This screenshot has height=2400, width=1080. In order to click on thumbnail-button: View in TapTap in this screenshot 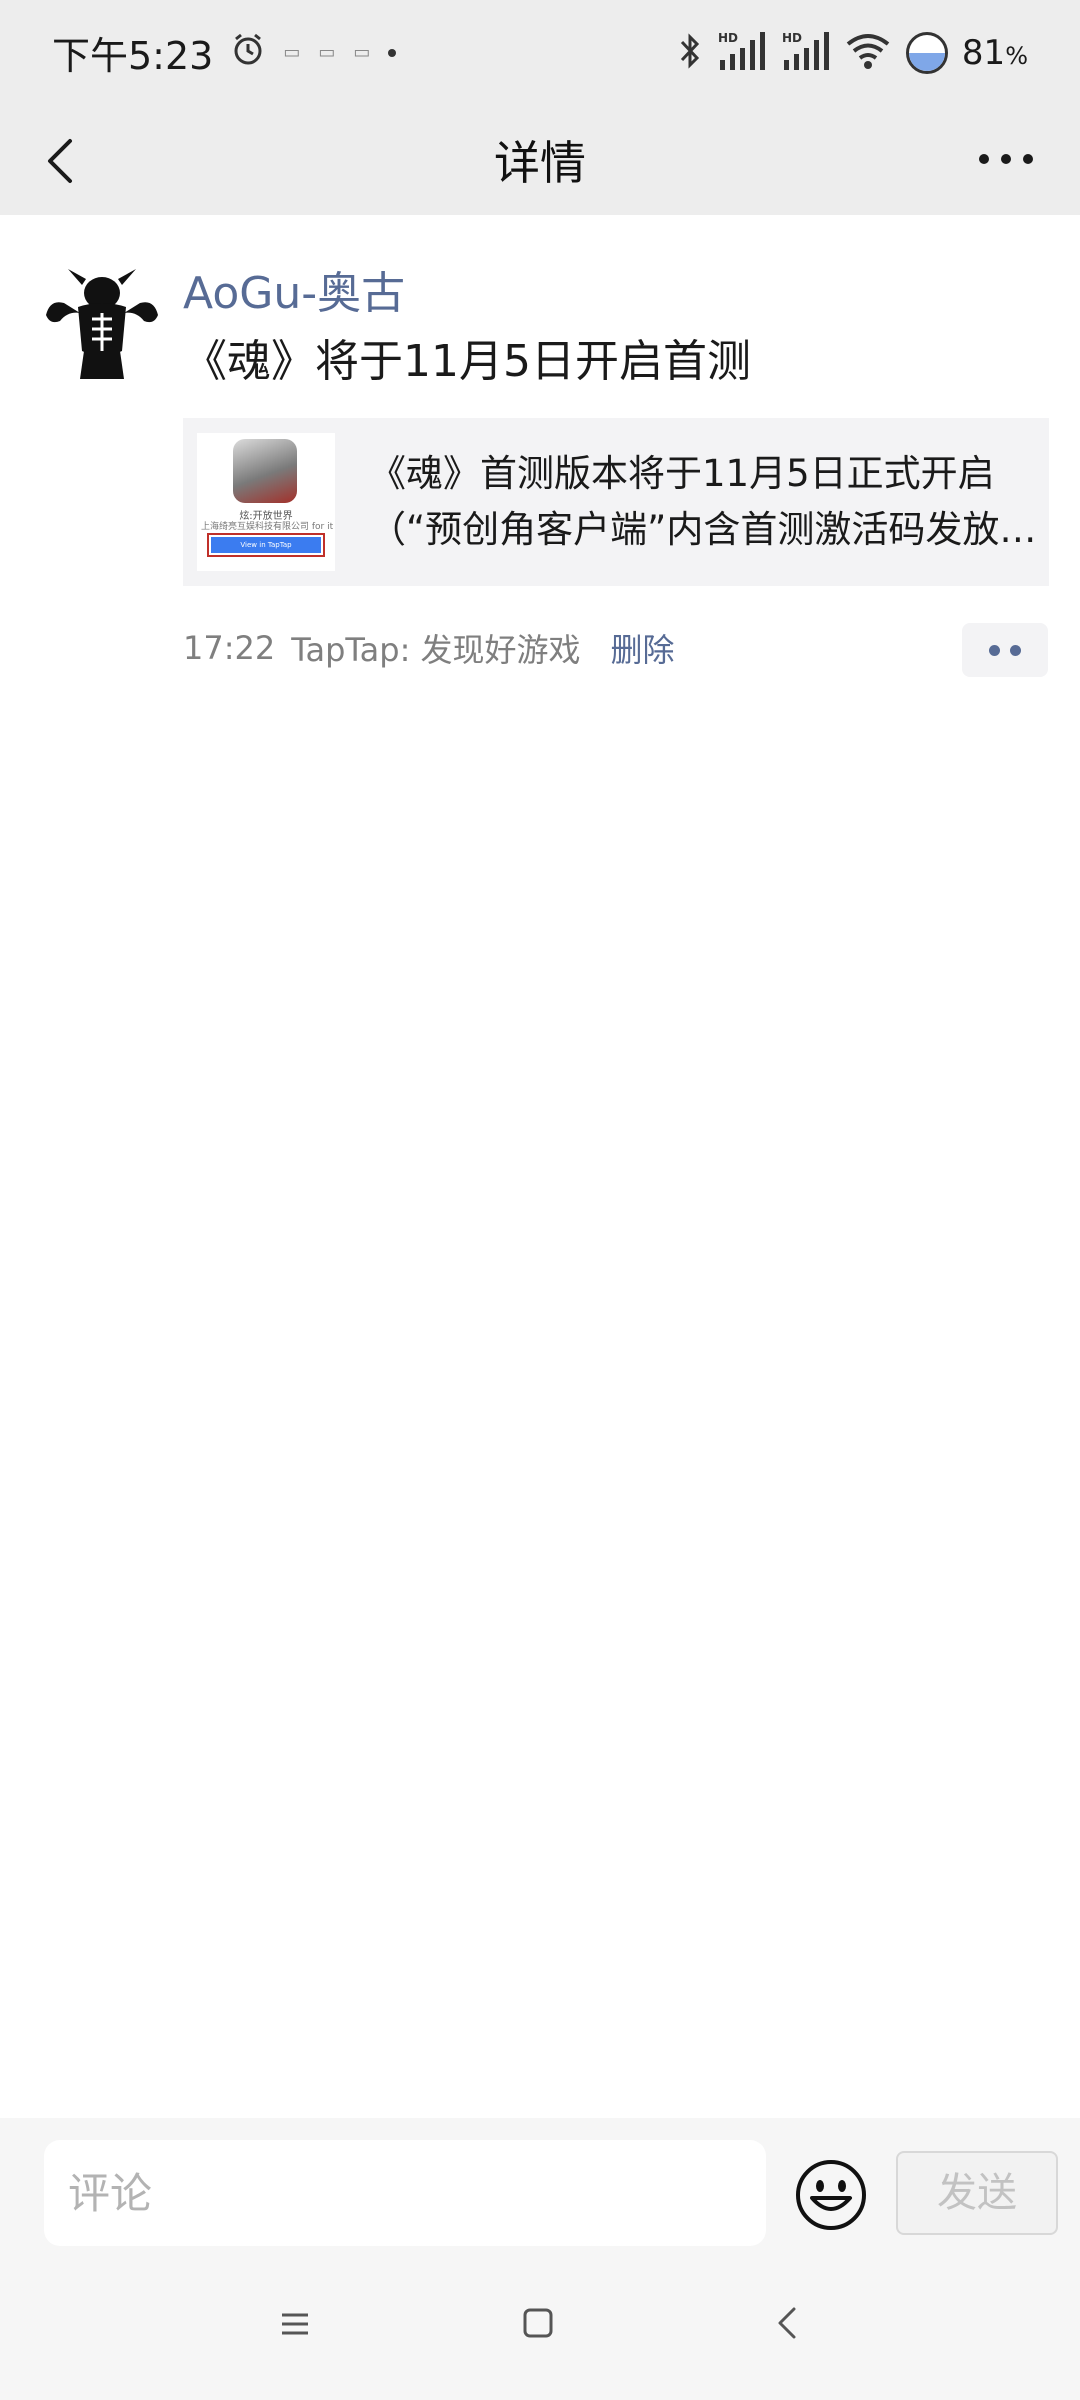, I will do `click(266, 545)`.